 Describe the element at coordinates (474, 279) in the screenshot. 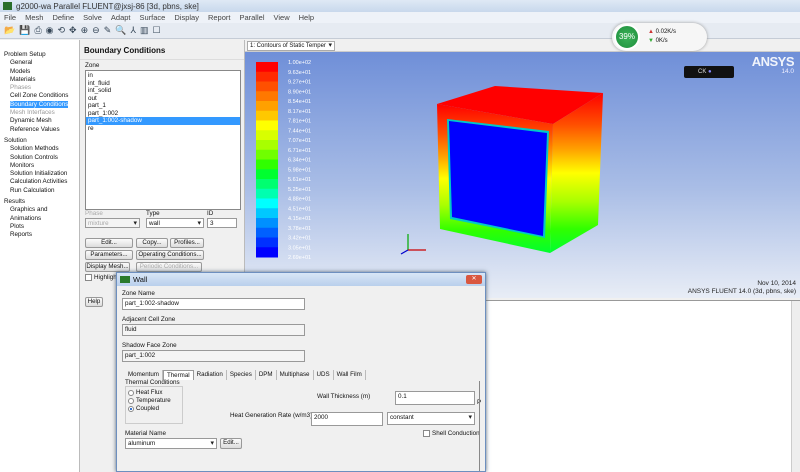

I see `close-button: ✕` at that location.